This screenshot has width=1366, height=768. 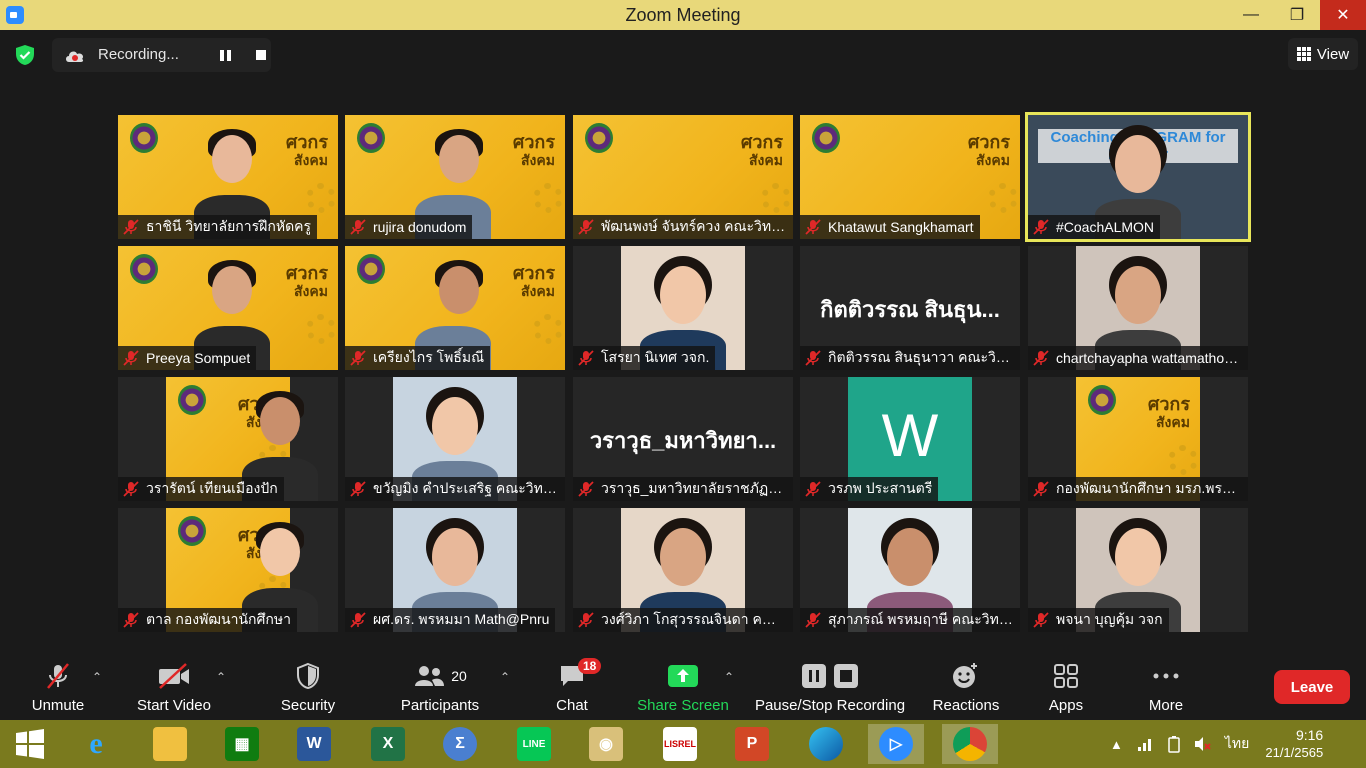 What do you see at coordinates (228, 439) in the screenshot?
I see `participant-tile: ศวกรสังคมวรารัตน์ เทียนเมืองปัก` at bounding box center [228, 439].